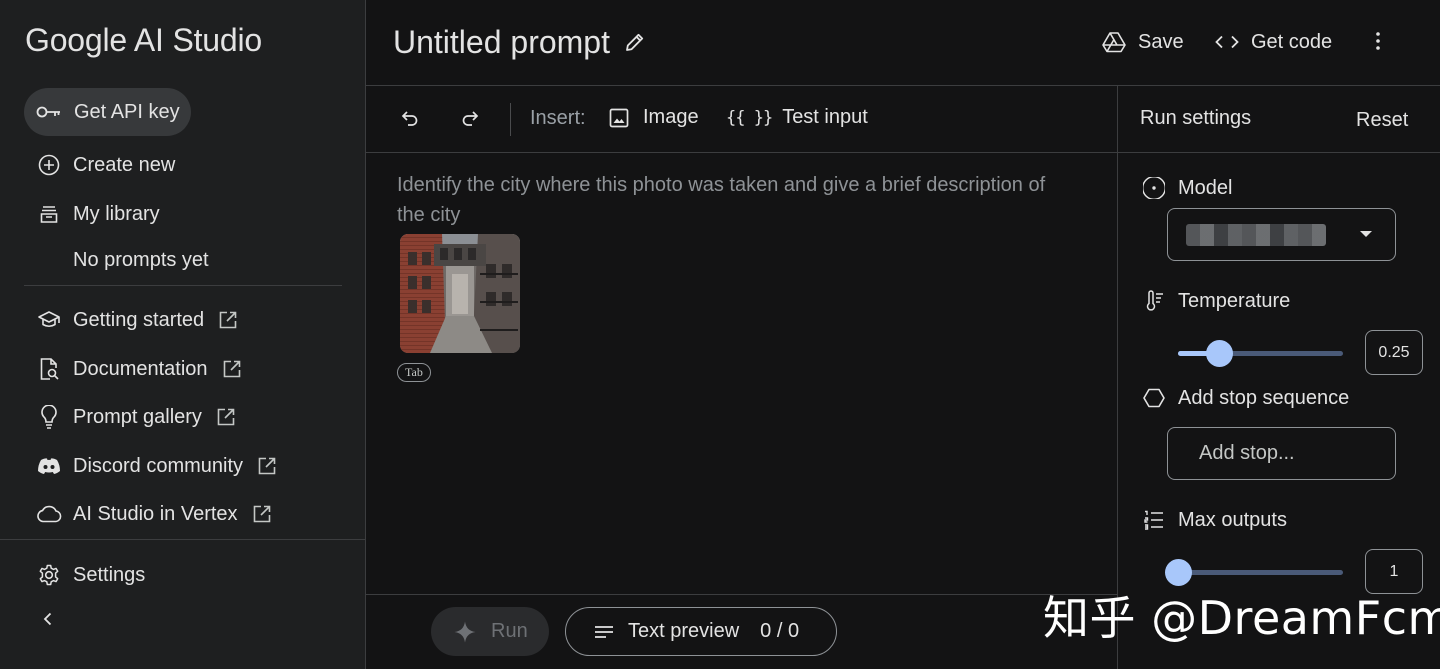  Describe the element at coordinates (1264, 397) in the screenshot. I see `stop-sequence-label: Add stop sequence` at that location.